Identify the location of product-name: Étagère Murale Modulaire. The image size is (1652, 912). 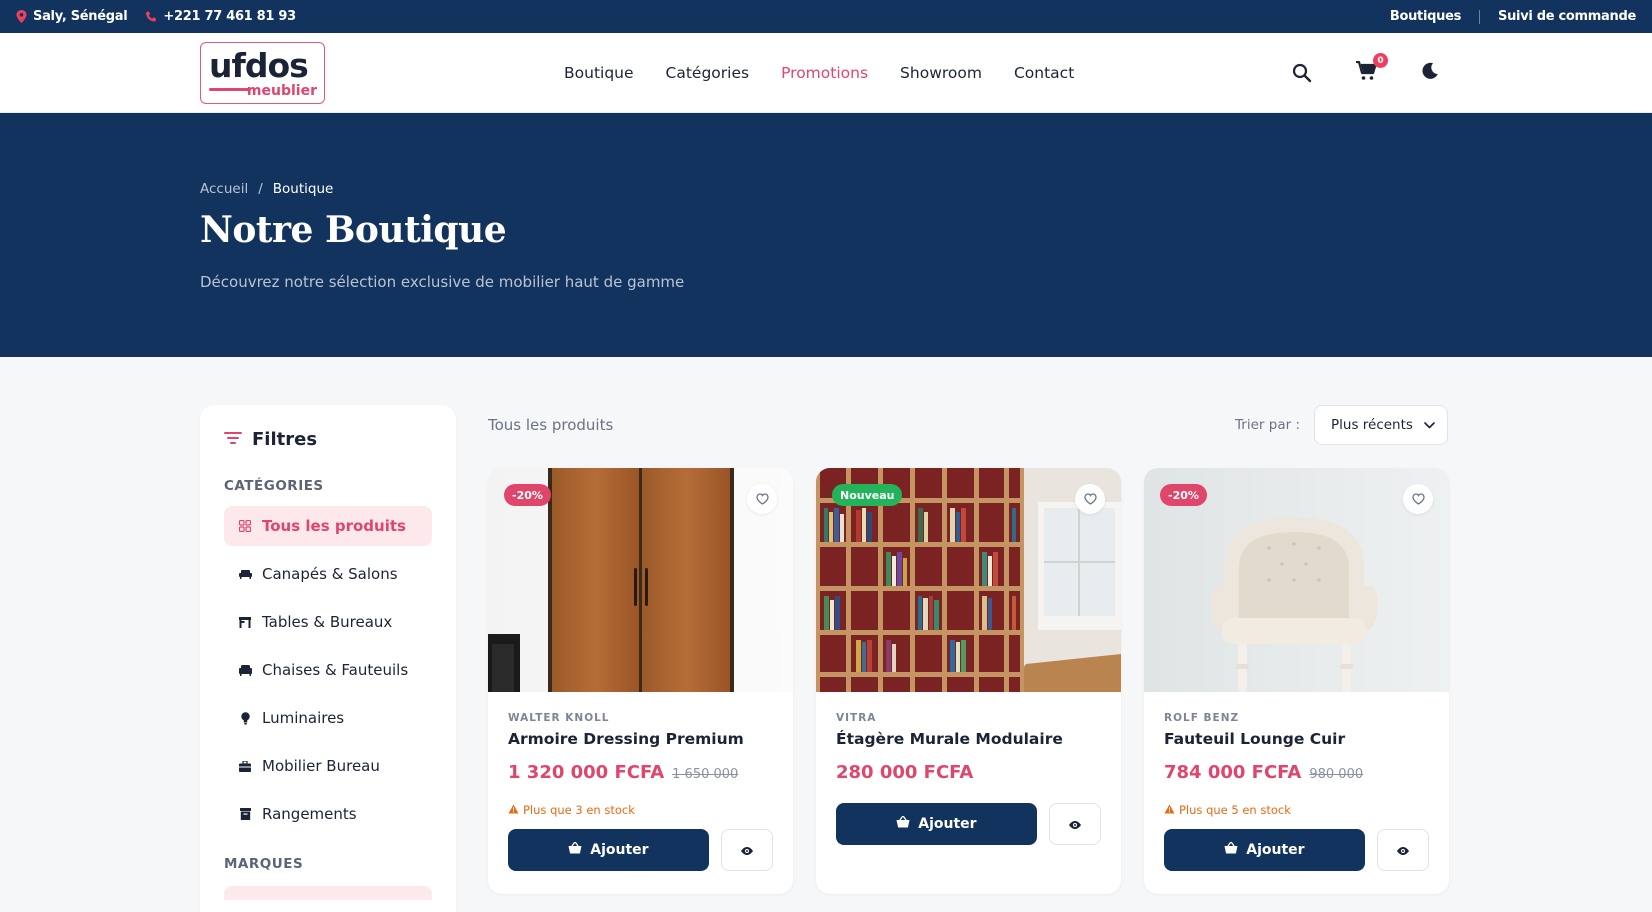
(968, 739).